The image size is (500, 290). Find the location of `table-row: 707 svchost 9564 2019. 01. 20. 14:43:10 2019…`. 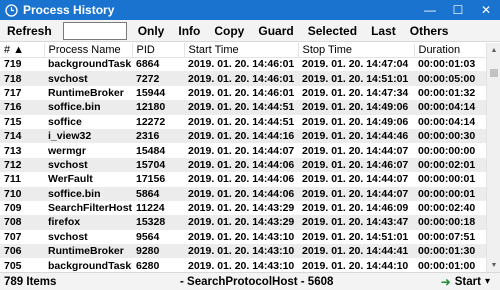

table-row: 707 svchost 9564 2019. 01. 20. 14:43:10 2019… is located at coordinates (243, 237).